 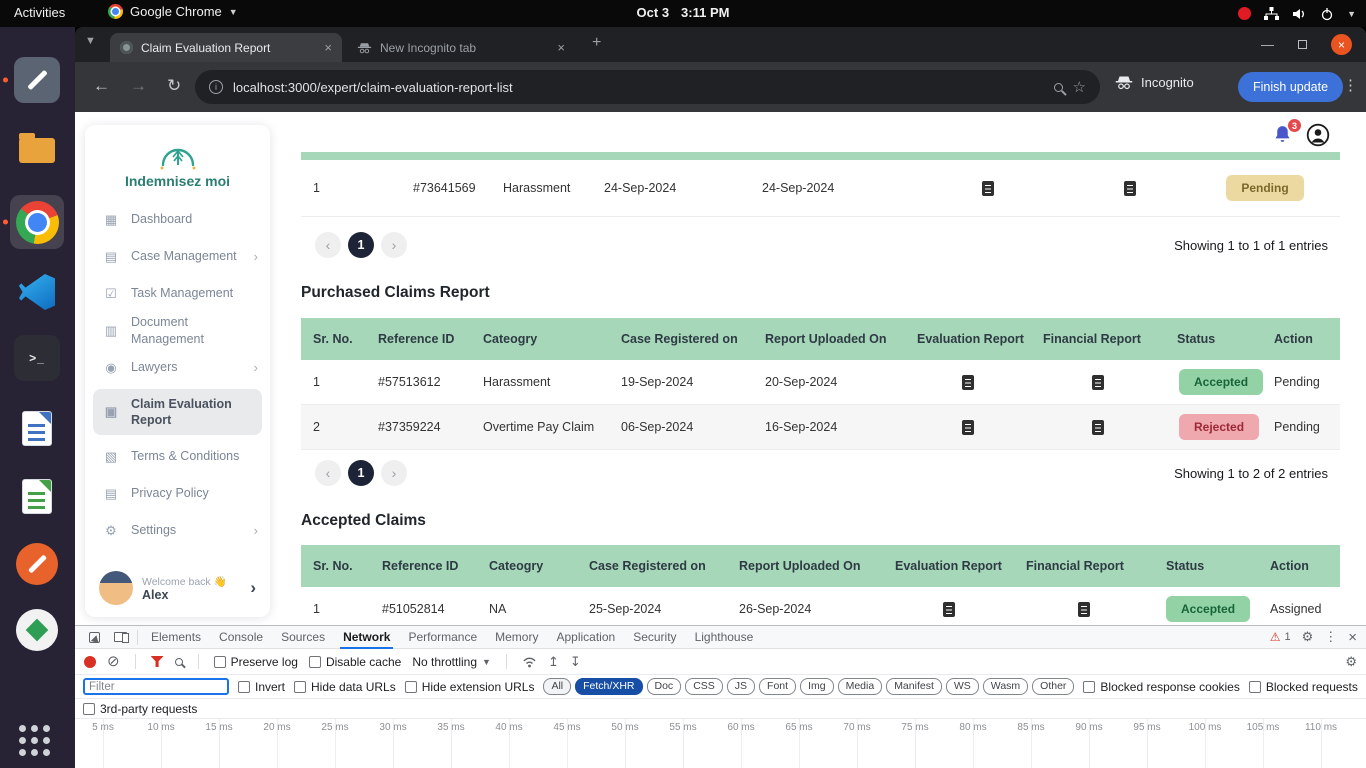 I want to click on maximize-button, so click(x=1302, y=44).